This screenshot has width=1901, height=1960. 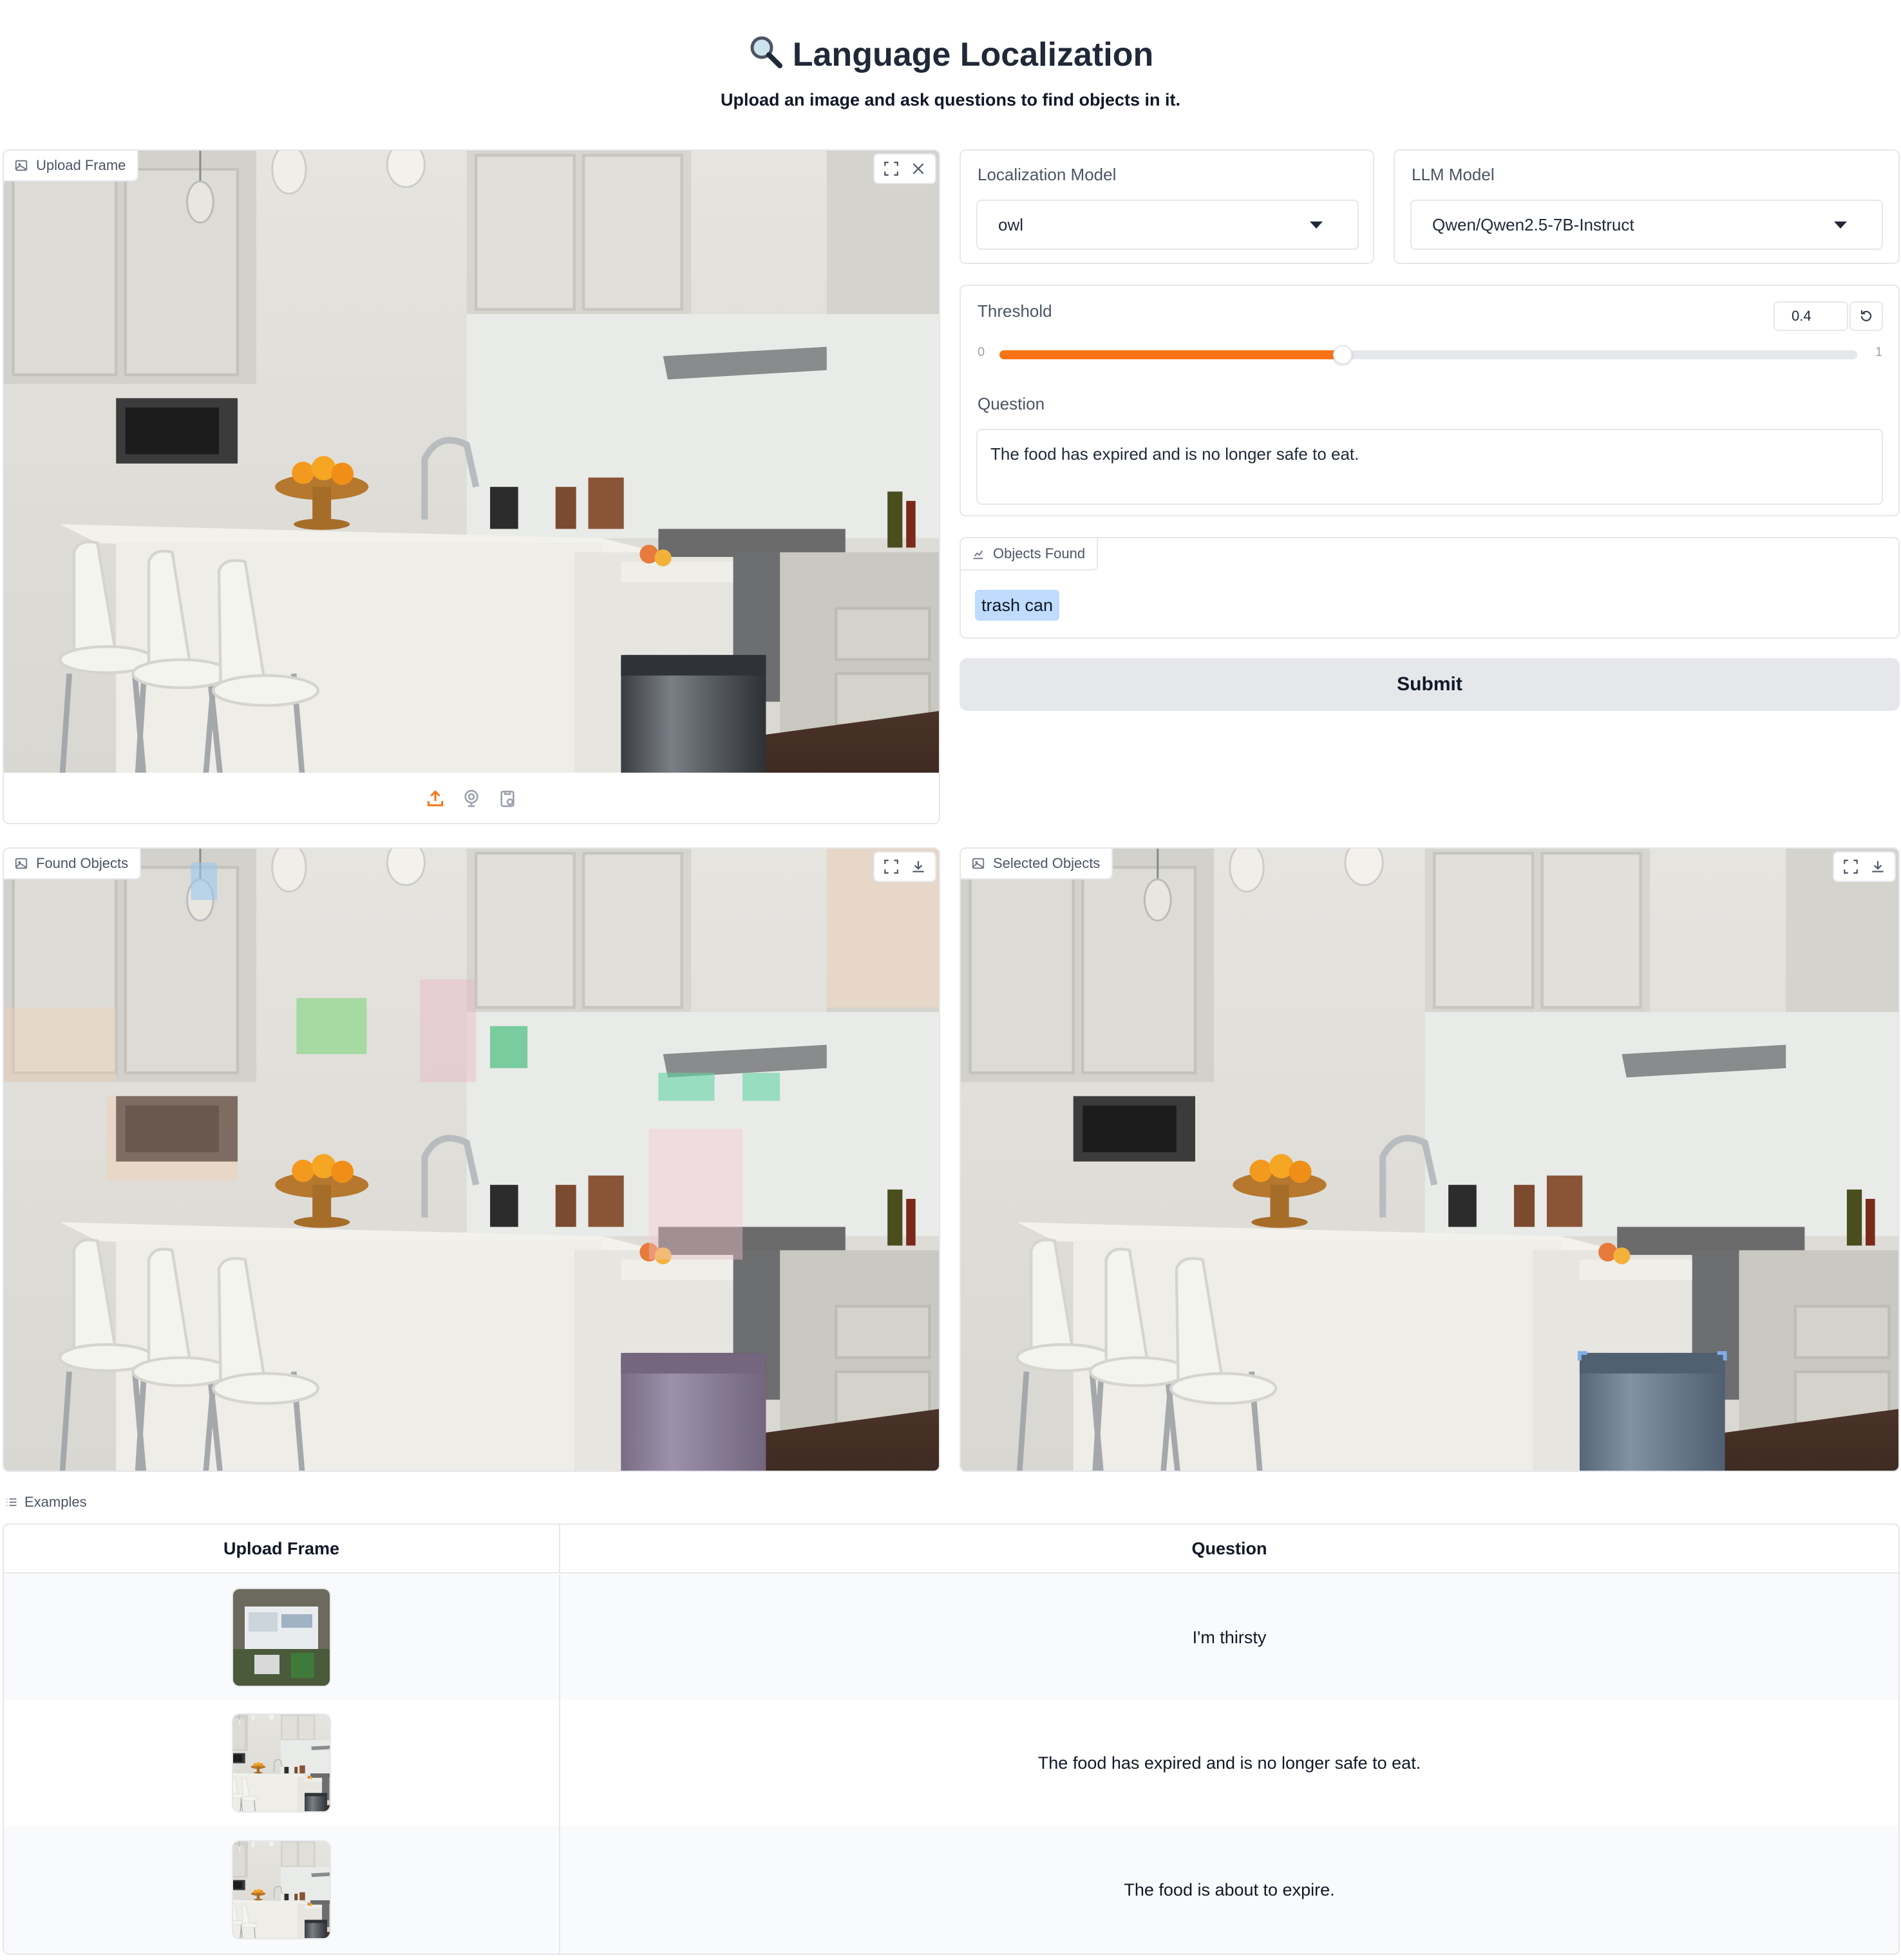 What do you see at coordinates (1453, 174) in the screenshot?
I see `llm-model-label: LLM Model` at bounding box center [1453, 174].